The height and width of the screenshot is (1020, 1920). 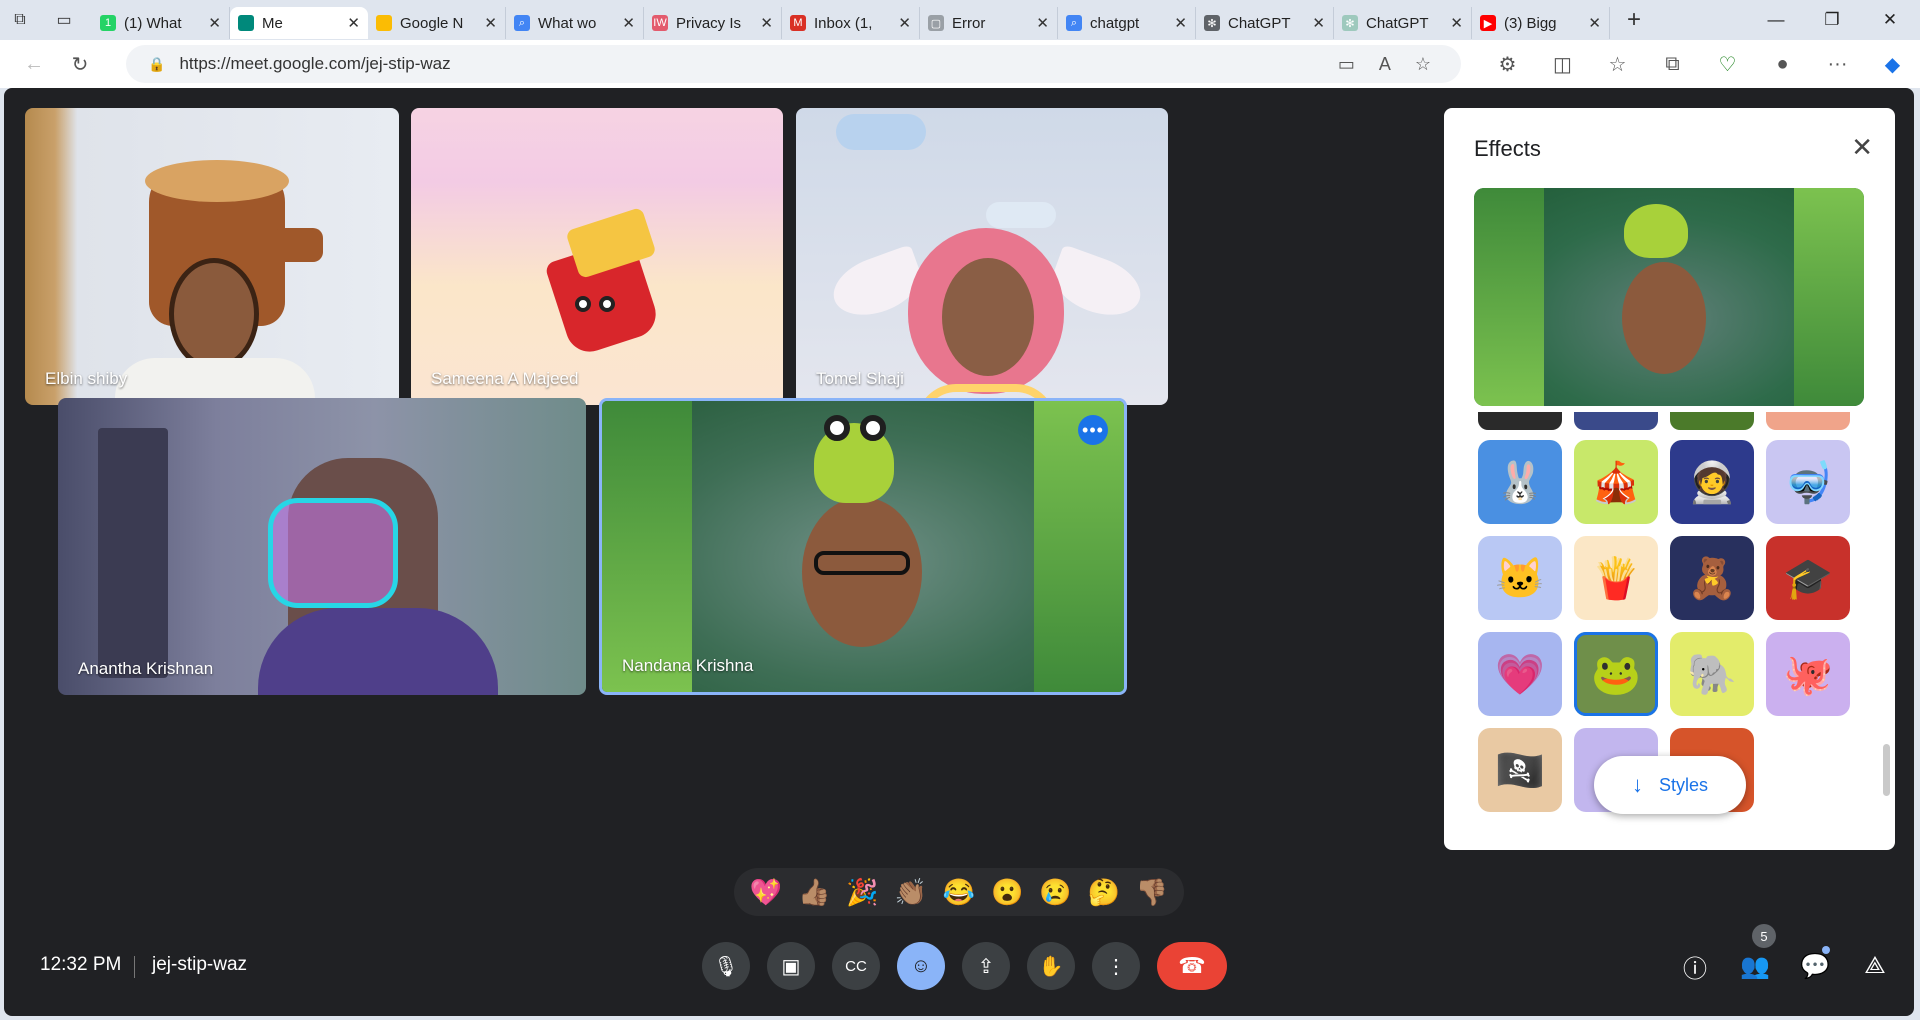 What do you see at coordinates (1670, 785) in the screenshot?
I see `styles-button: ↓ Styles` at bounding box center [1670, 785].